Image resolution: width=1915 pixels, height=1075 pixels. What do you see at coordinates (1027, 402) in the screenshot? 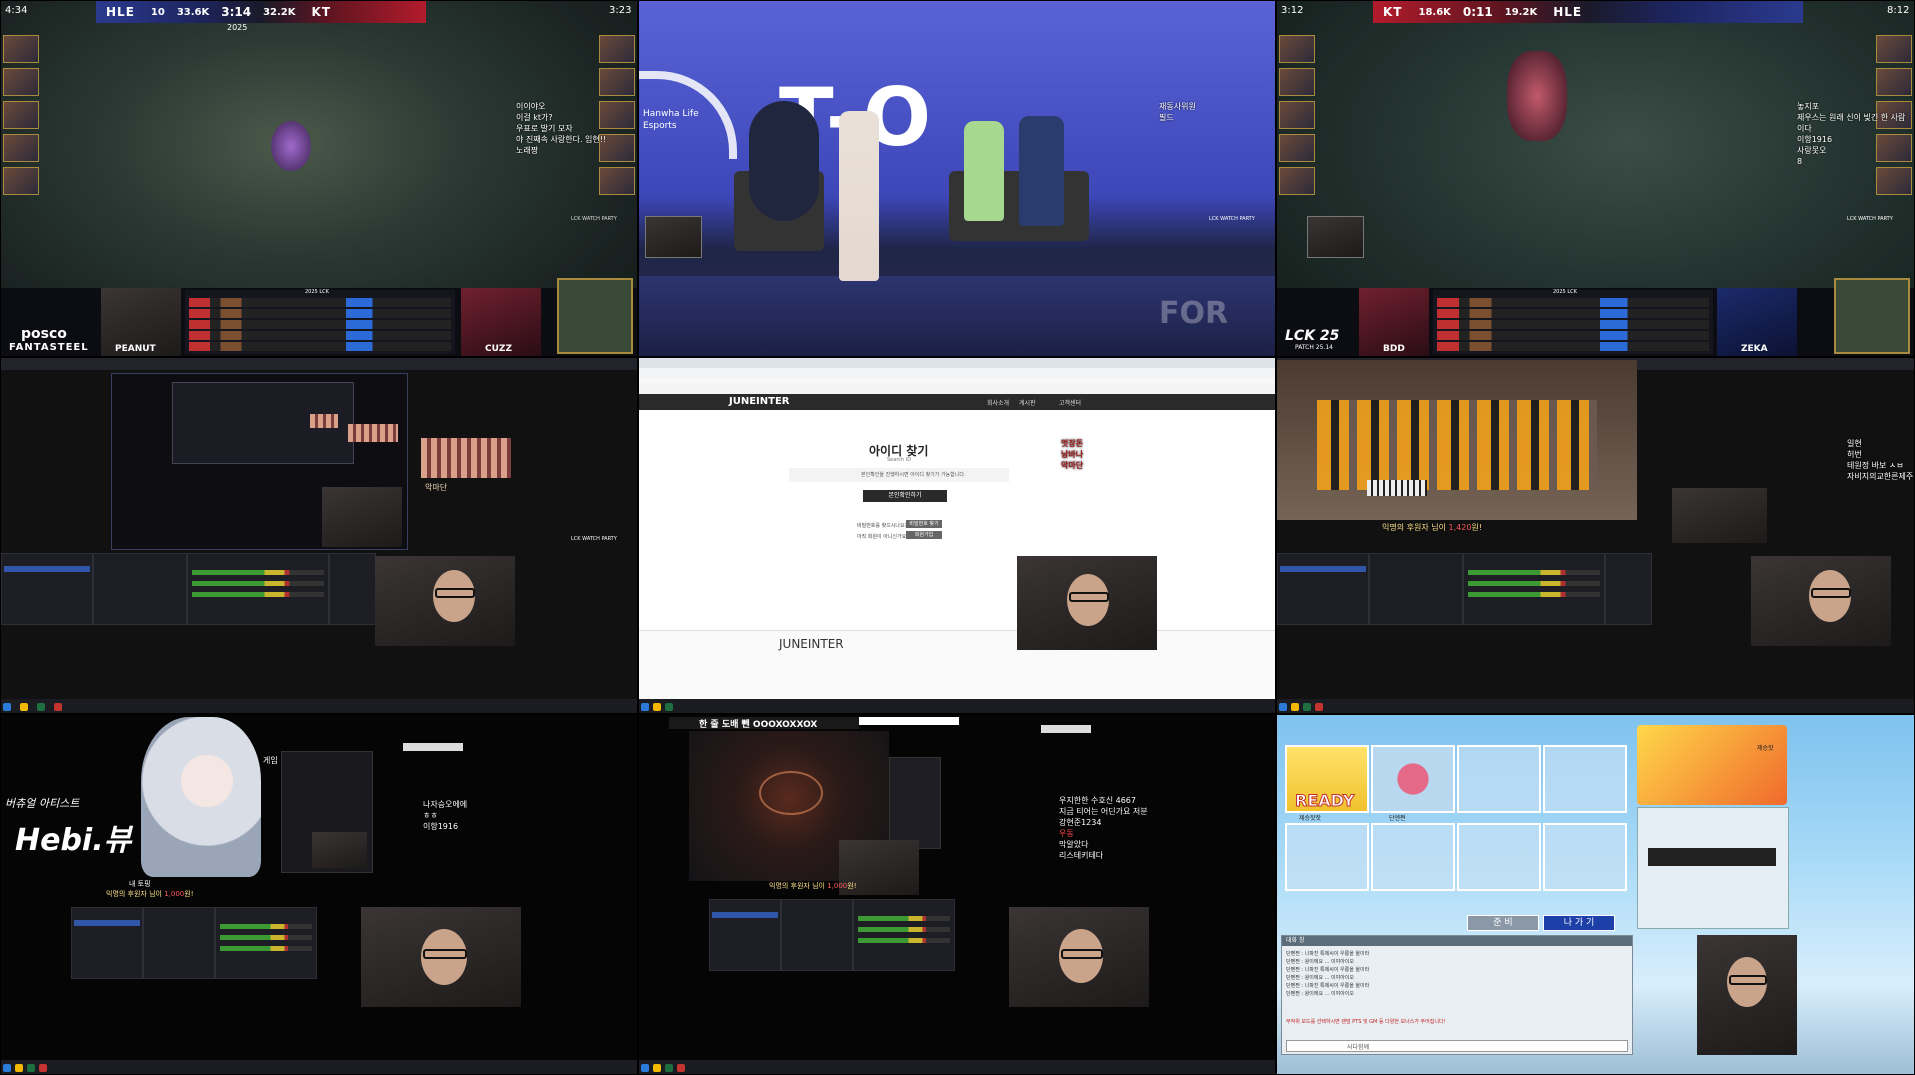
I see `nav-item: 게시판` at bounding box center [1027, 402].